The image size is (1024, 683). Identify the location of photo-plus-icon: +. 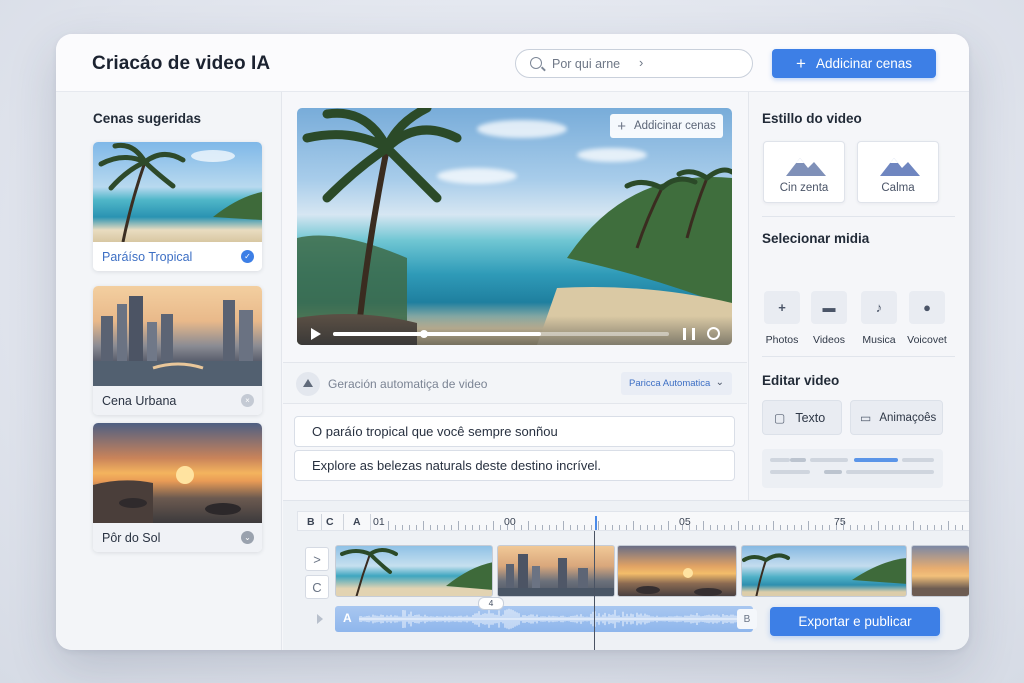
(782, 307).